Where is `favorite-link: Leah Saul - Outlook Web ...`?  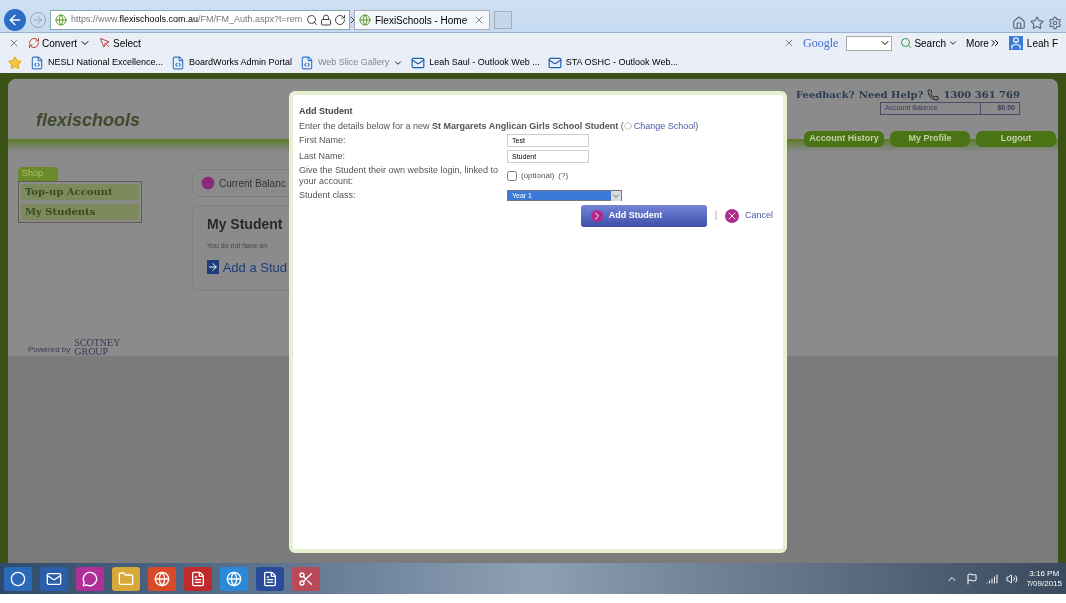 favorite-link: Leah Saul - Outlook Web ... is located at coordinates (475, 63).